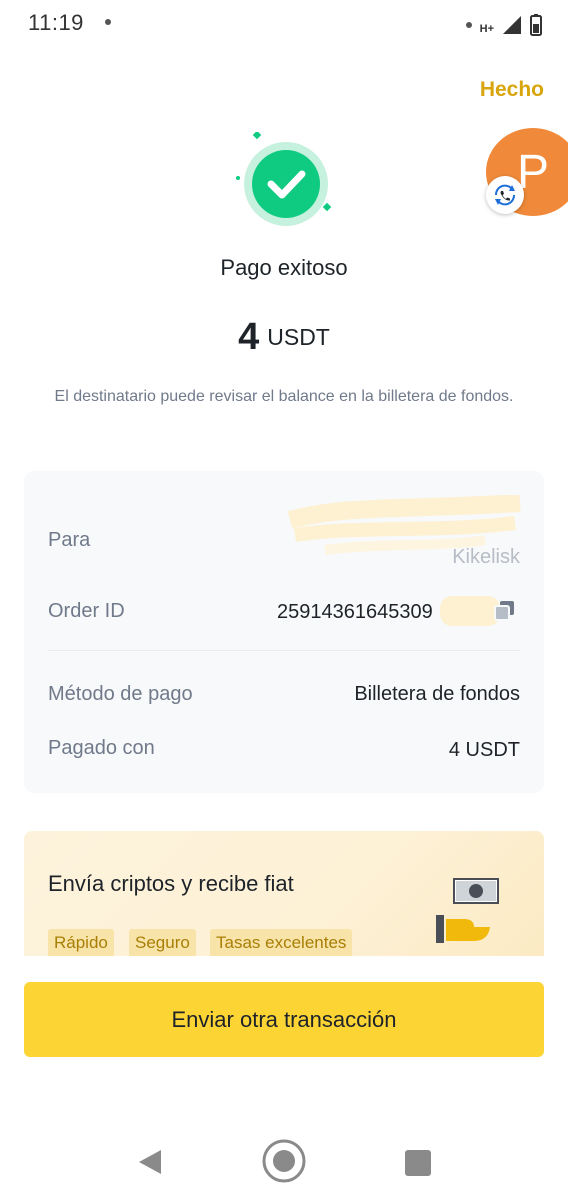 The height and width of the screenshot is (1200, 568). I want to click on payment-method-value: Billetera de fondos, so click(437, 694).